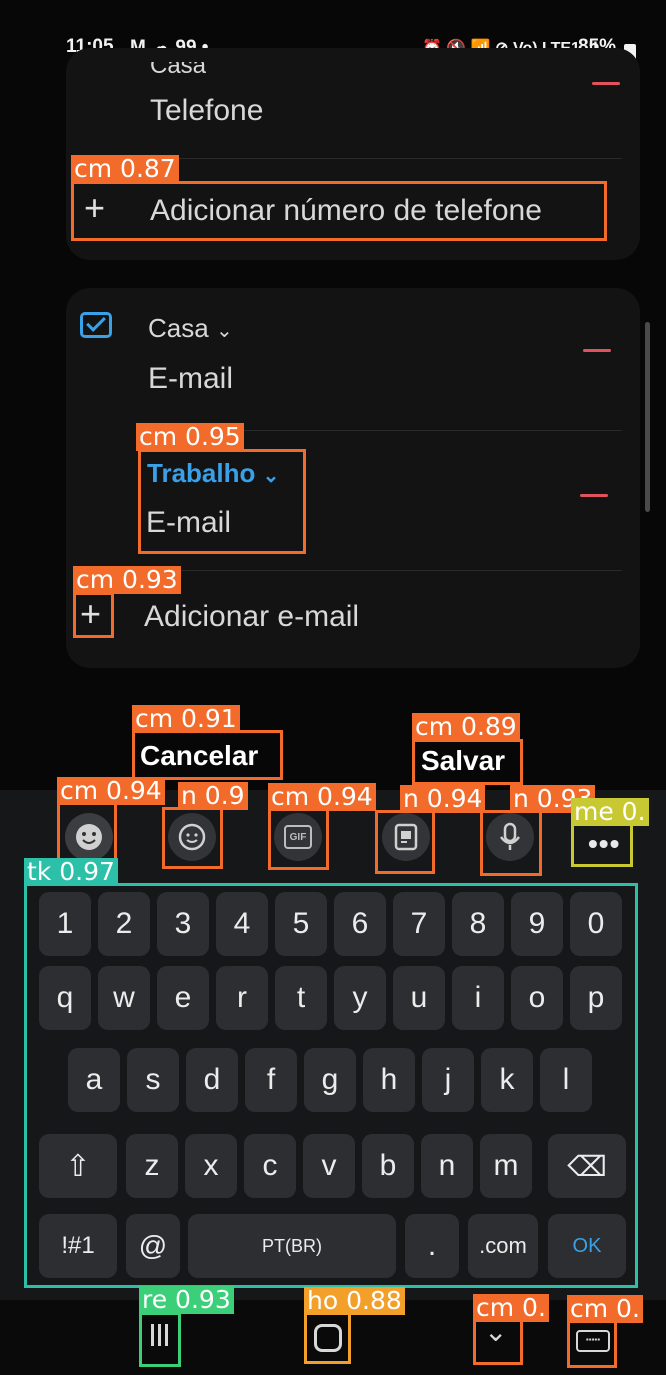  Describe the element at coordinates (251, 617) in the screenshot. I see `add-email-button: Adicionar e-mail` at that location.